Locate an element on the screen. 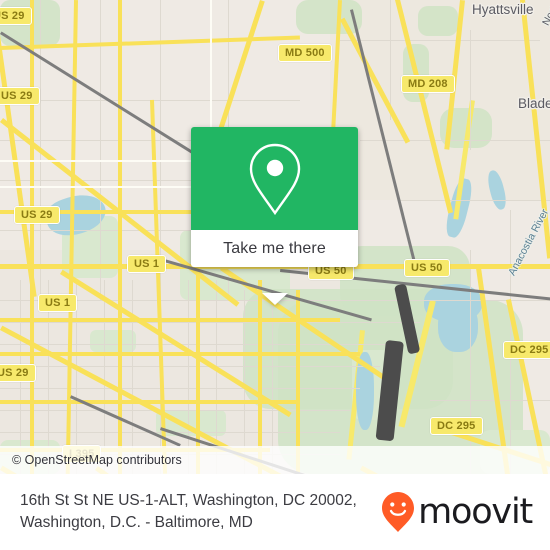  map-shield-md500: MD 500 is located at coordinates (305, 53).